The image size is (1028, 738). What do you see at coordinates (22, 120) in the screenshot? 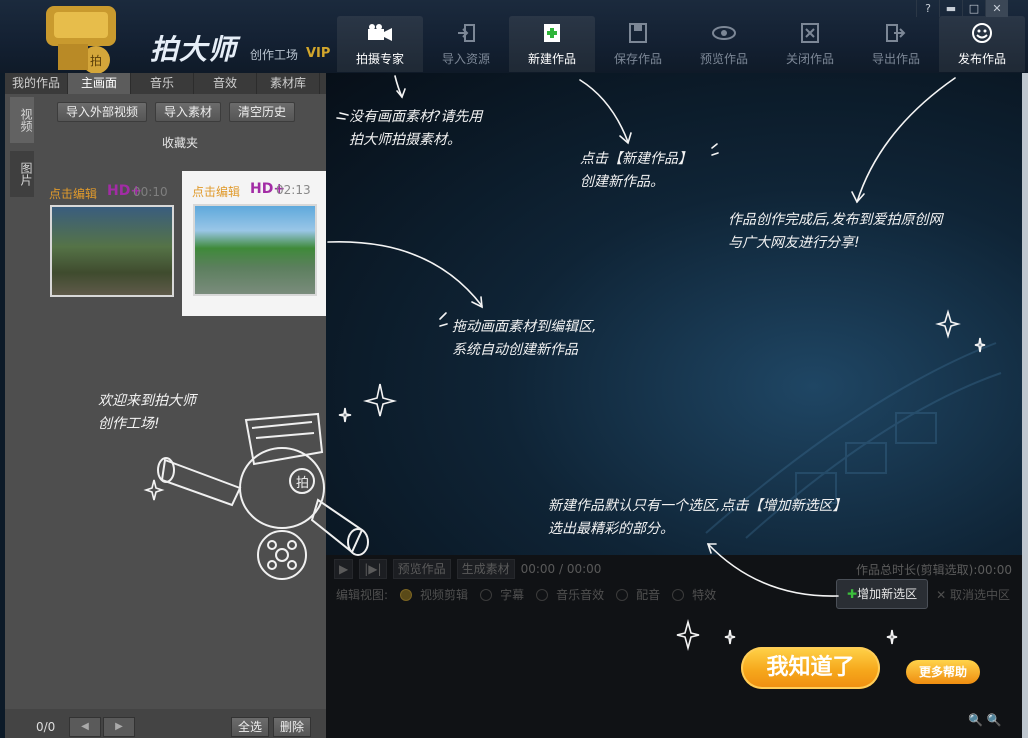
I see `side-tab-video: 视频` at bounding box center [22, 120].